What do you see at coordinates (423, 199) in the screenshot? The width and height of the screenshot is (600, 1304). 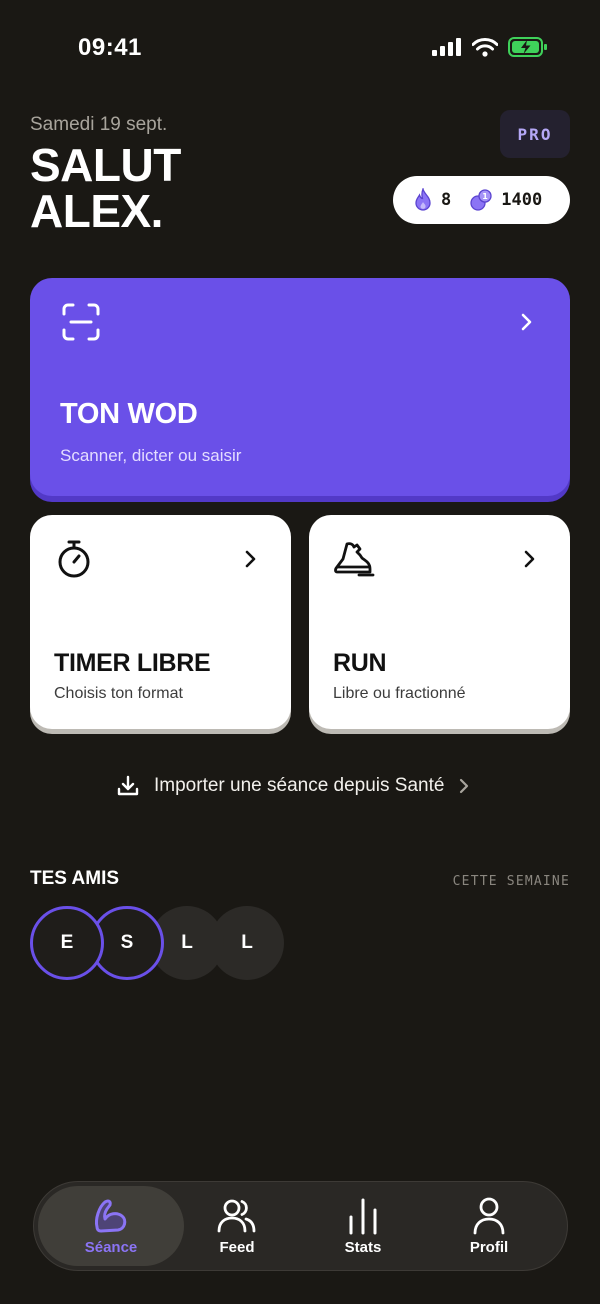 I see `flame-icon` at bounding box center [423, 199].